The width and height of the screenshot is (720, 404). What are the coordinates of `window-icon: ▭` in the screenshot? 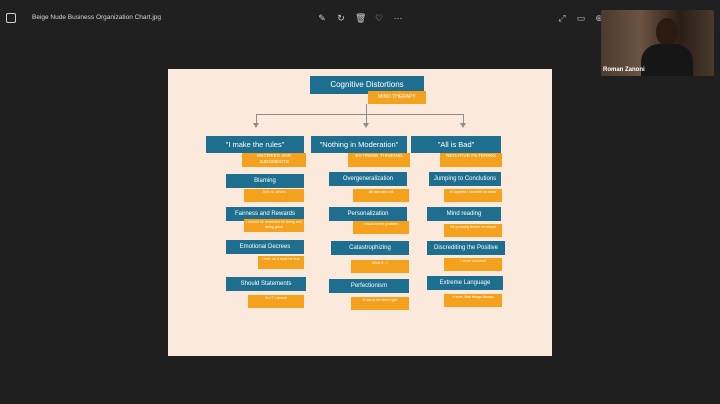 It's located at (581, 18).